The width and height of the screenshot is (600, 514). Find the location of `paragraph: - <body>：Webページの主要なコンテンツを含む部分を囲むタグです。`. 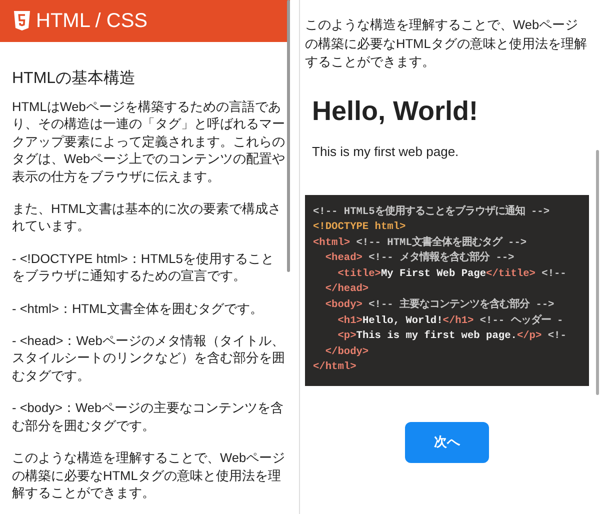

paragraph: - <body>：Webページの主要なコンテンツを含む部分を囲むタグです。 is located at coordinates (148, 416).